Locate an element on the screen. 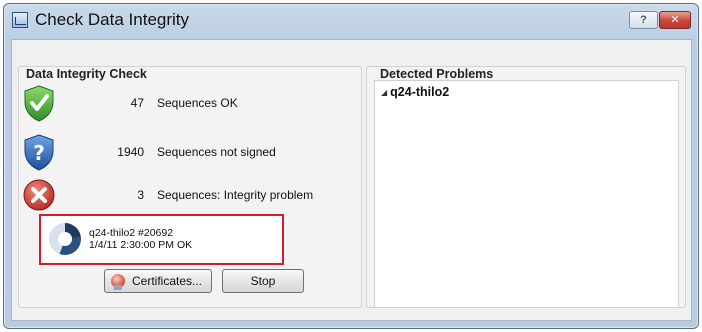 Image resolution: width=702 pixels, height=332 pixels. window-title: Check Data Integrity is located at coordinates (112, 19).